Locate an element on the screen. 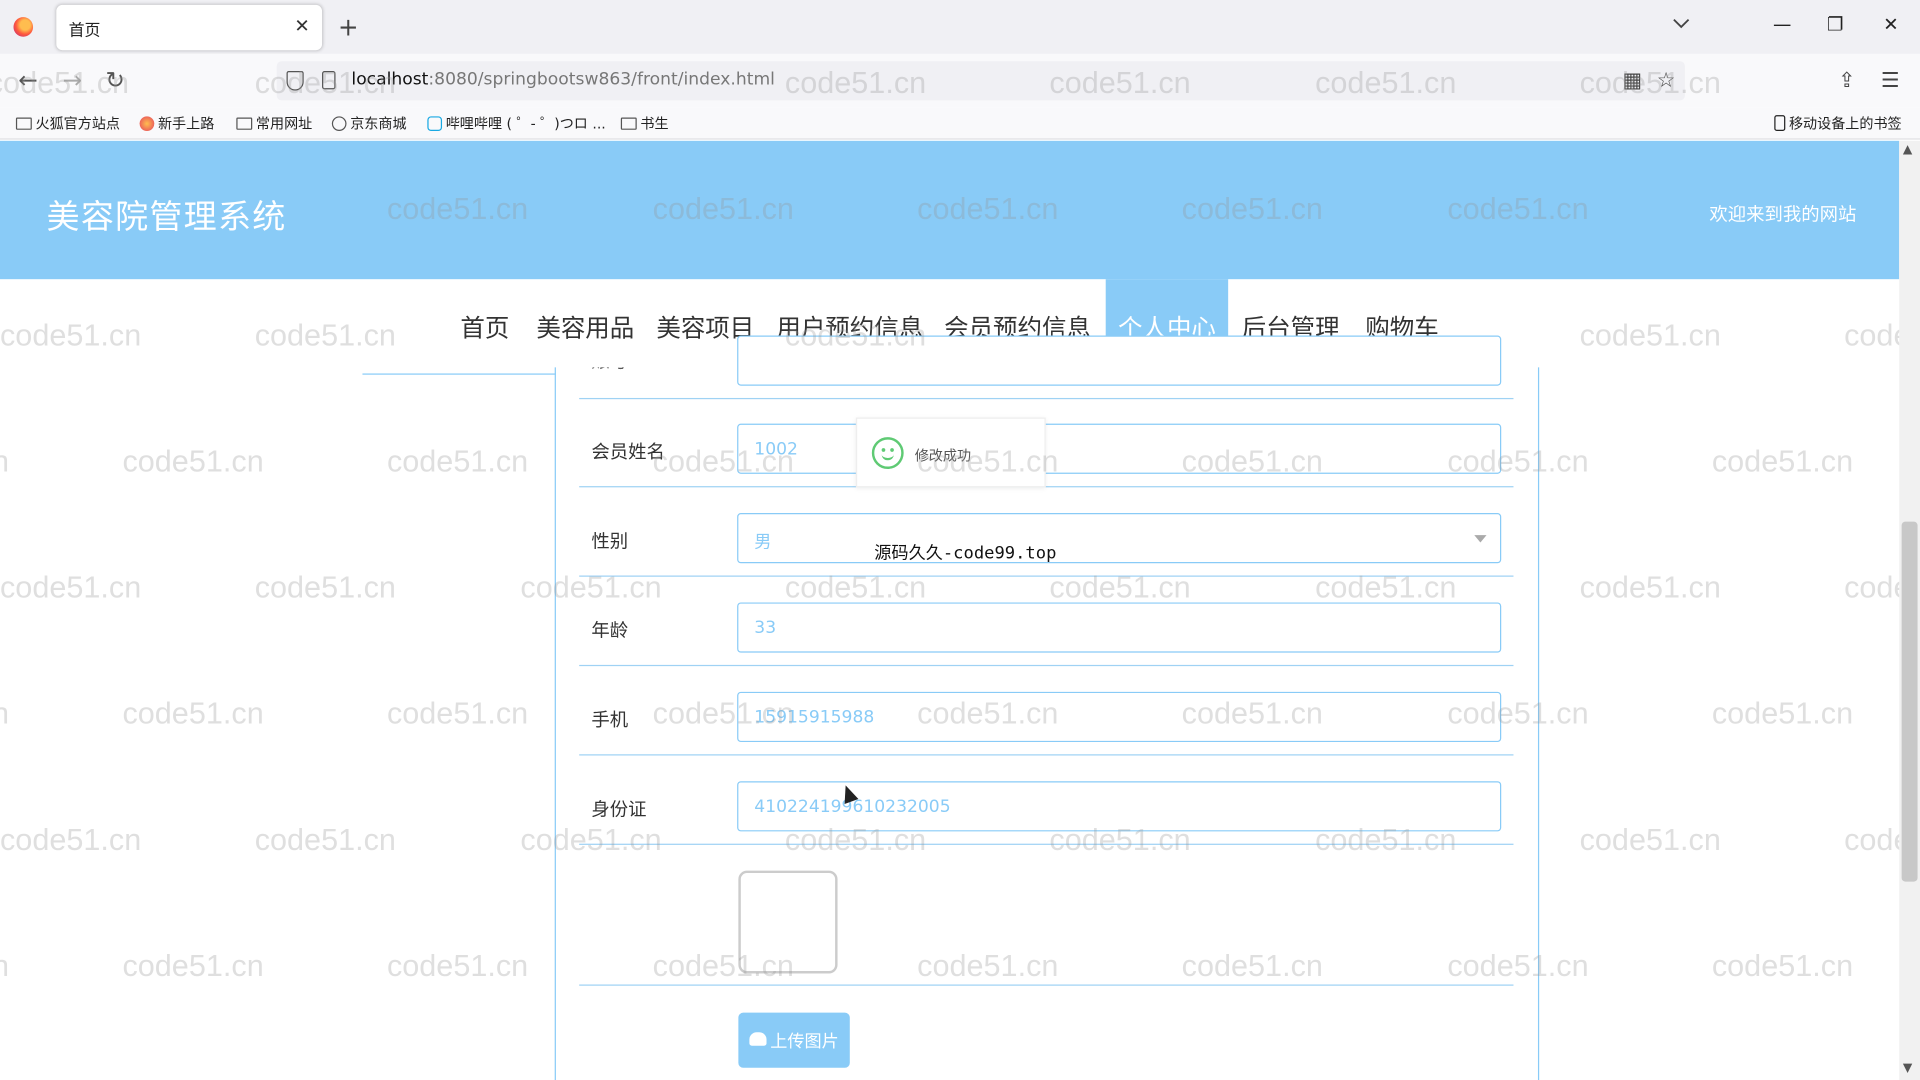 The height and width of the screenshot is (1080, 1920). shield-icon is located at coordinates (295, 81).